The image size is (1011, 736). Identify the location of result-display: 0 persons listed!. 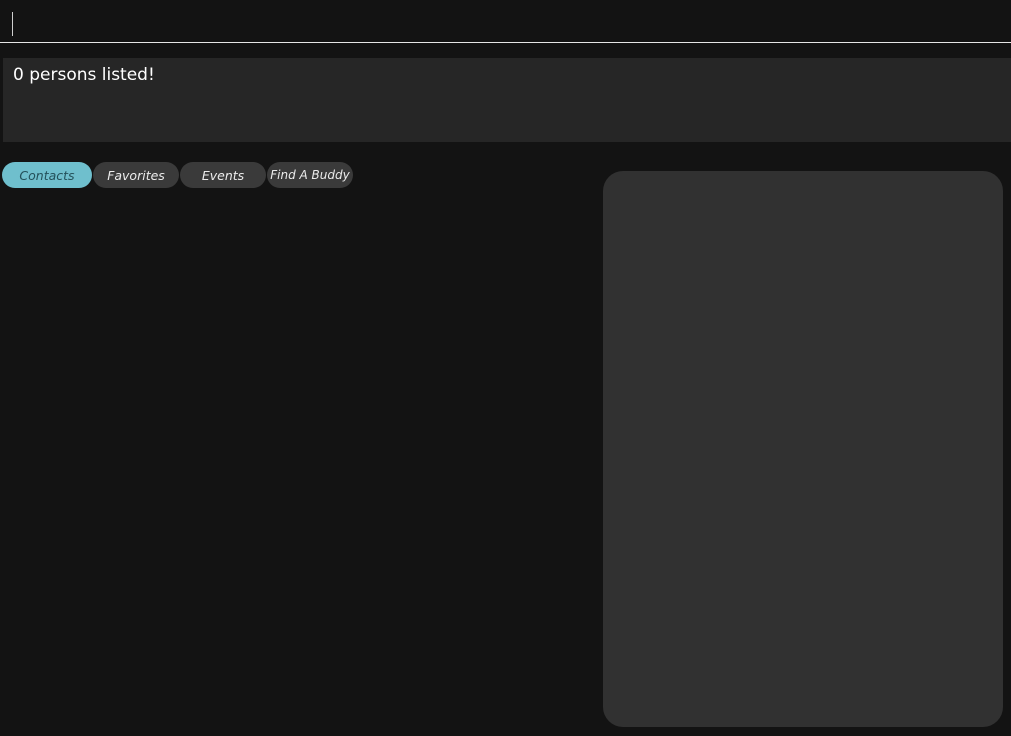
(507, 100).